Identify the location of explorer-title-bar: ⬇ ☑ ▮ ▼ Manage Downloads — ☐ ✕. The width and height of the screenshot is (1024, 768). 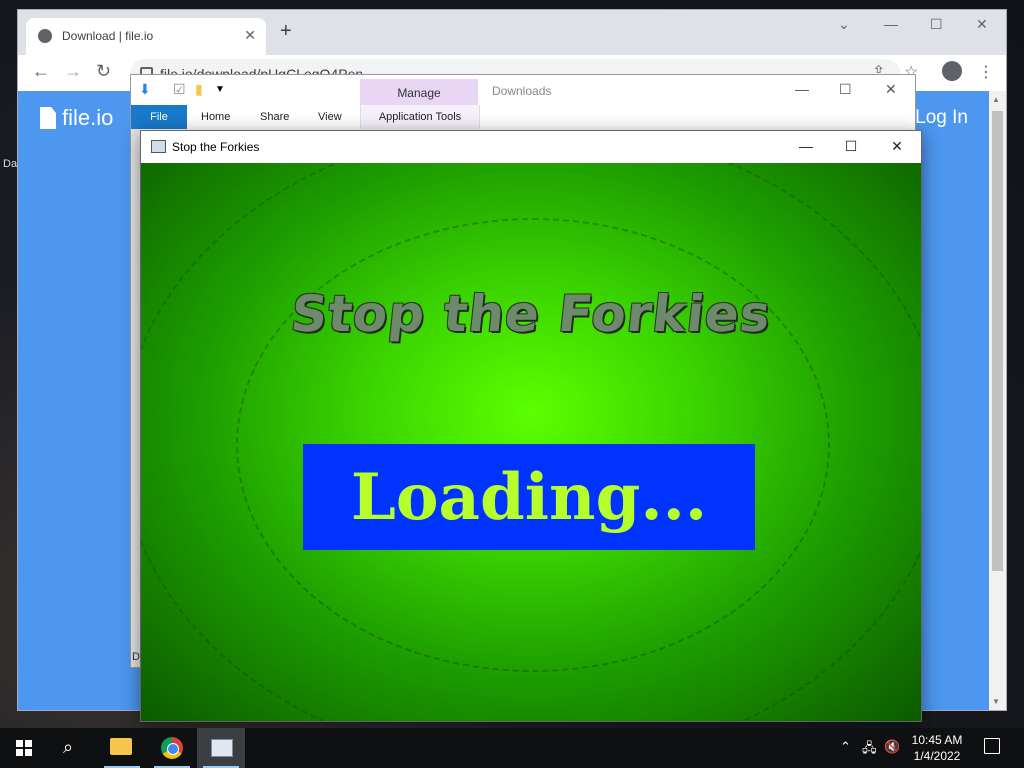
(523, 90).